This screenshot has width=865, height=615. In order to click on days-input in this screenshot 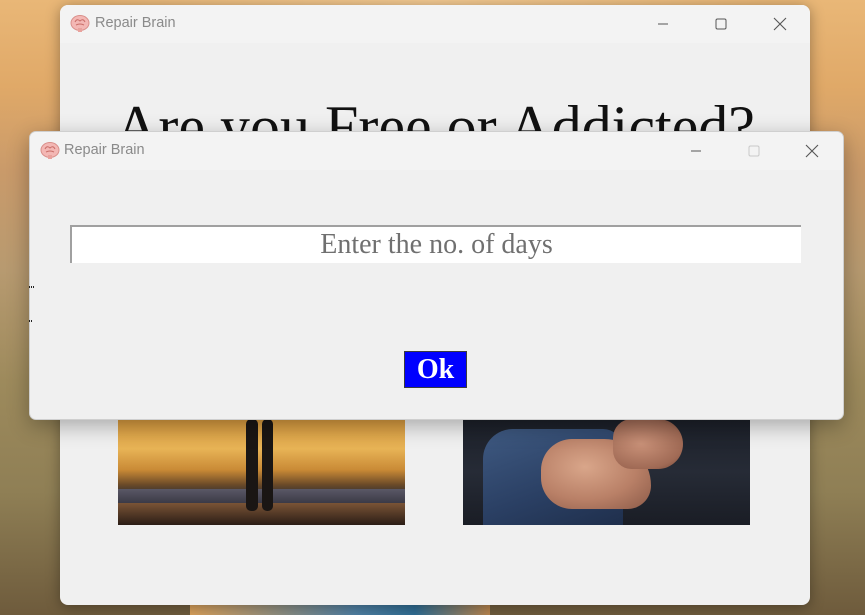, I will do `click(435, 244)`.